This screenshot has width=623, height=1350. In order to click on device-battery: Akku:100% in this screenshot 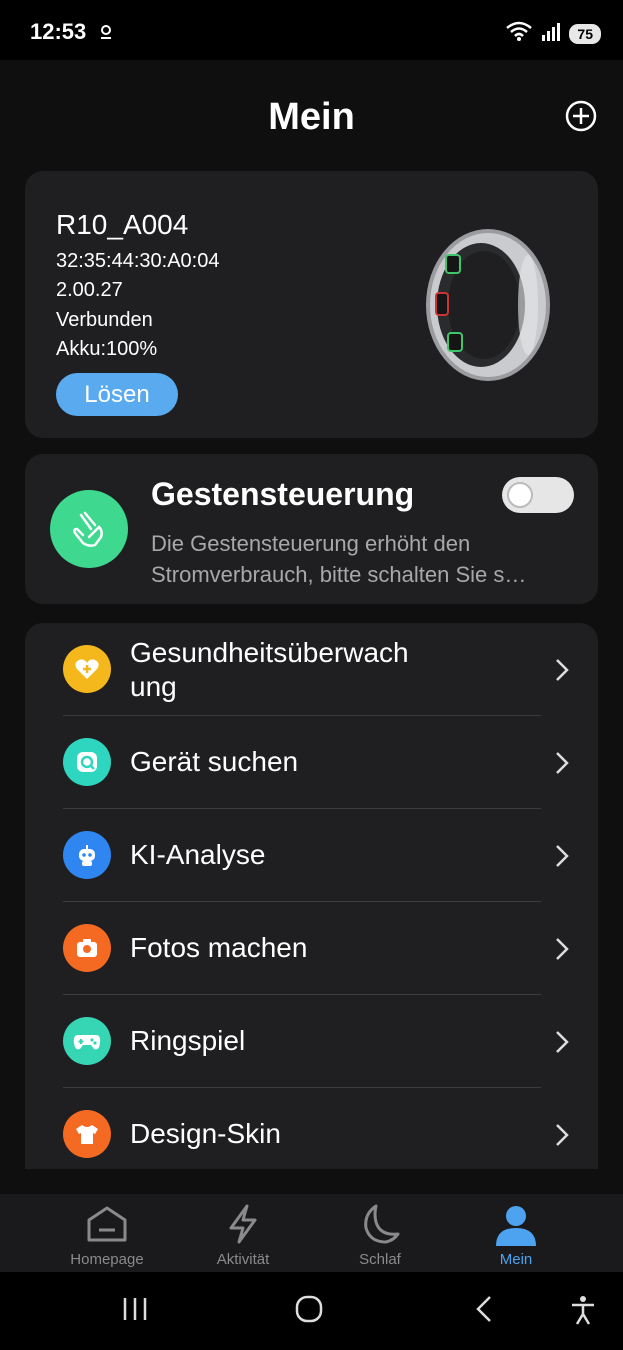, I will do `click(107, 349)`.